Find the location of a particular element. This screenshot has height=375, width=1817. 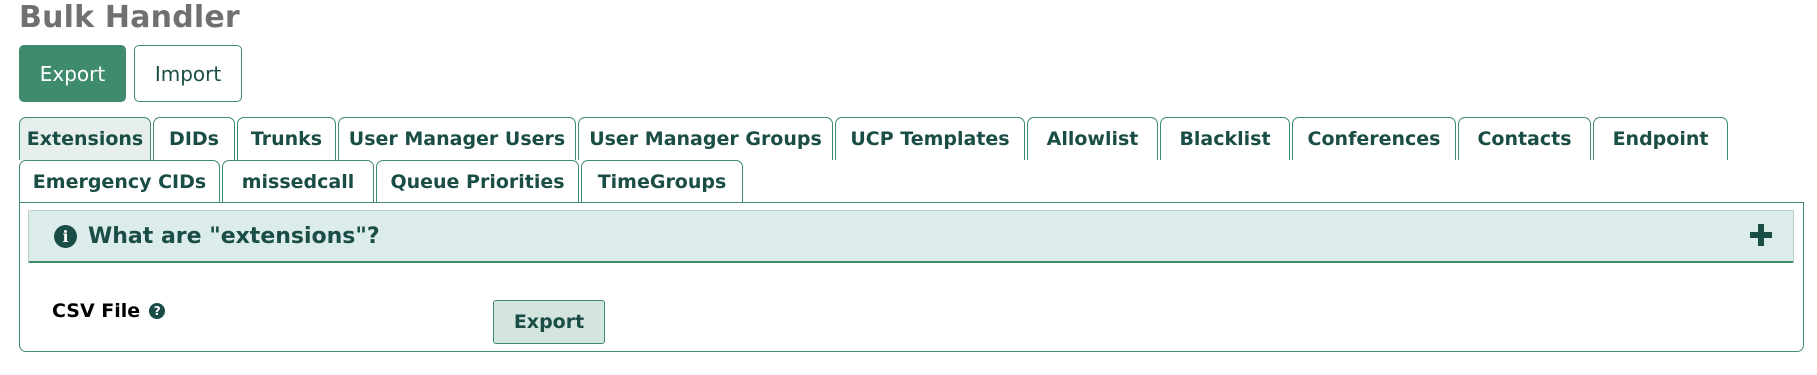

import-mode-button: Import is located at coordinates (188, 73).